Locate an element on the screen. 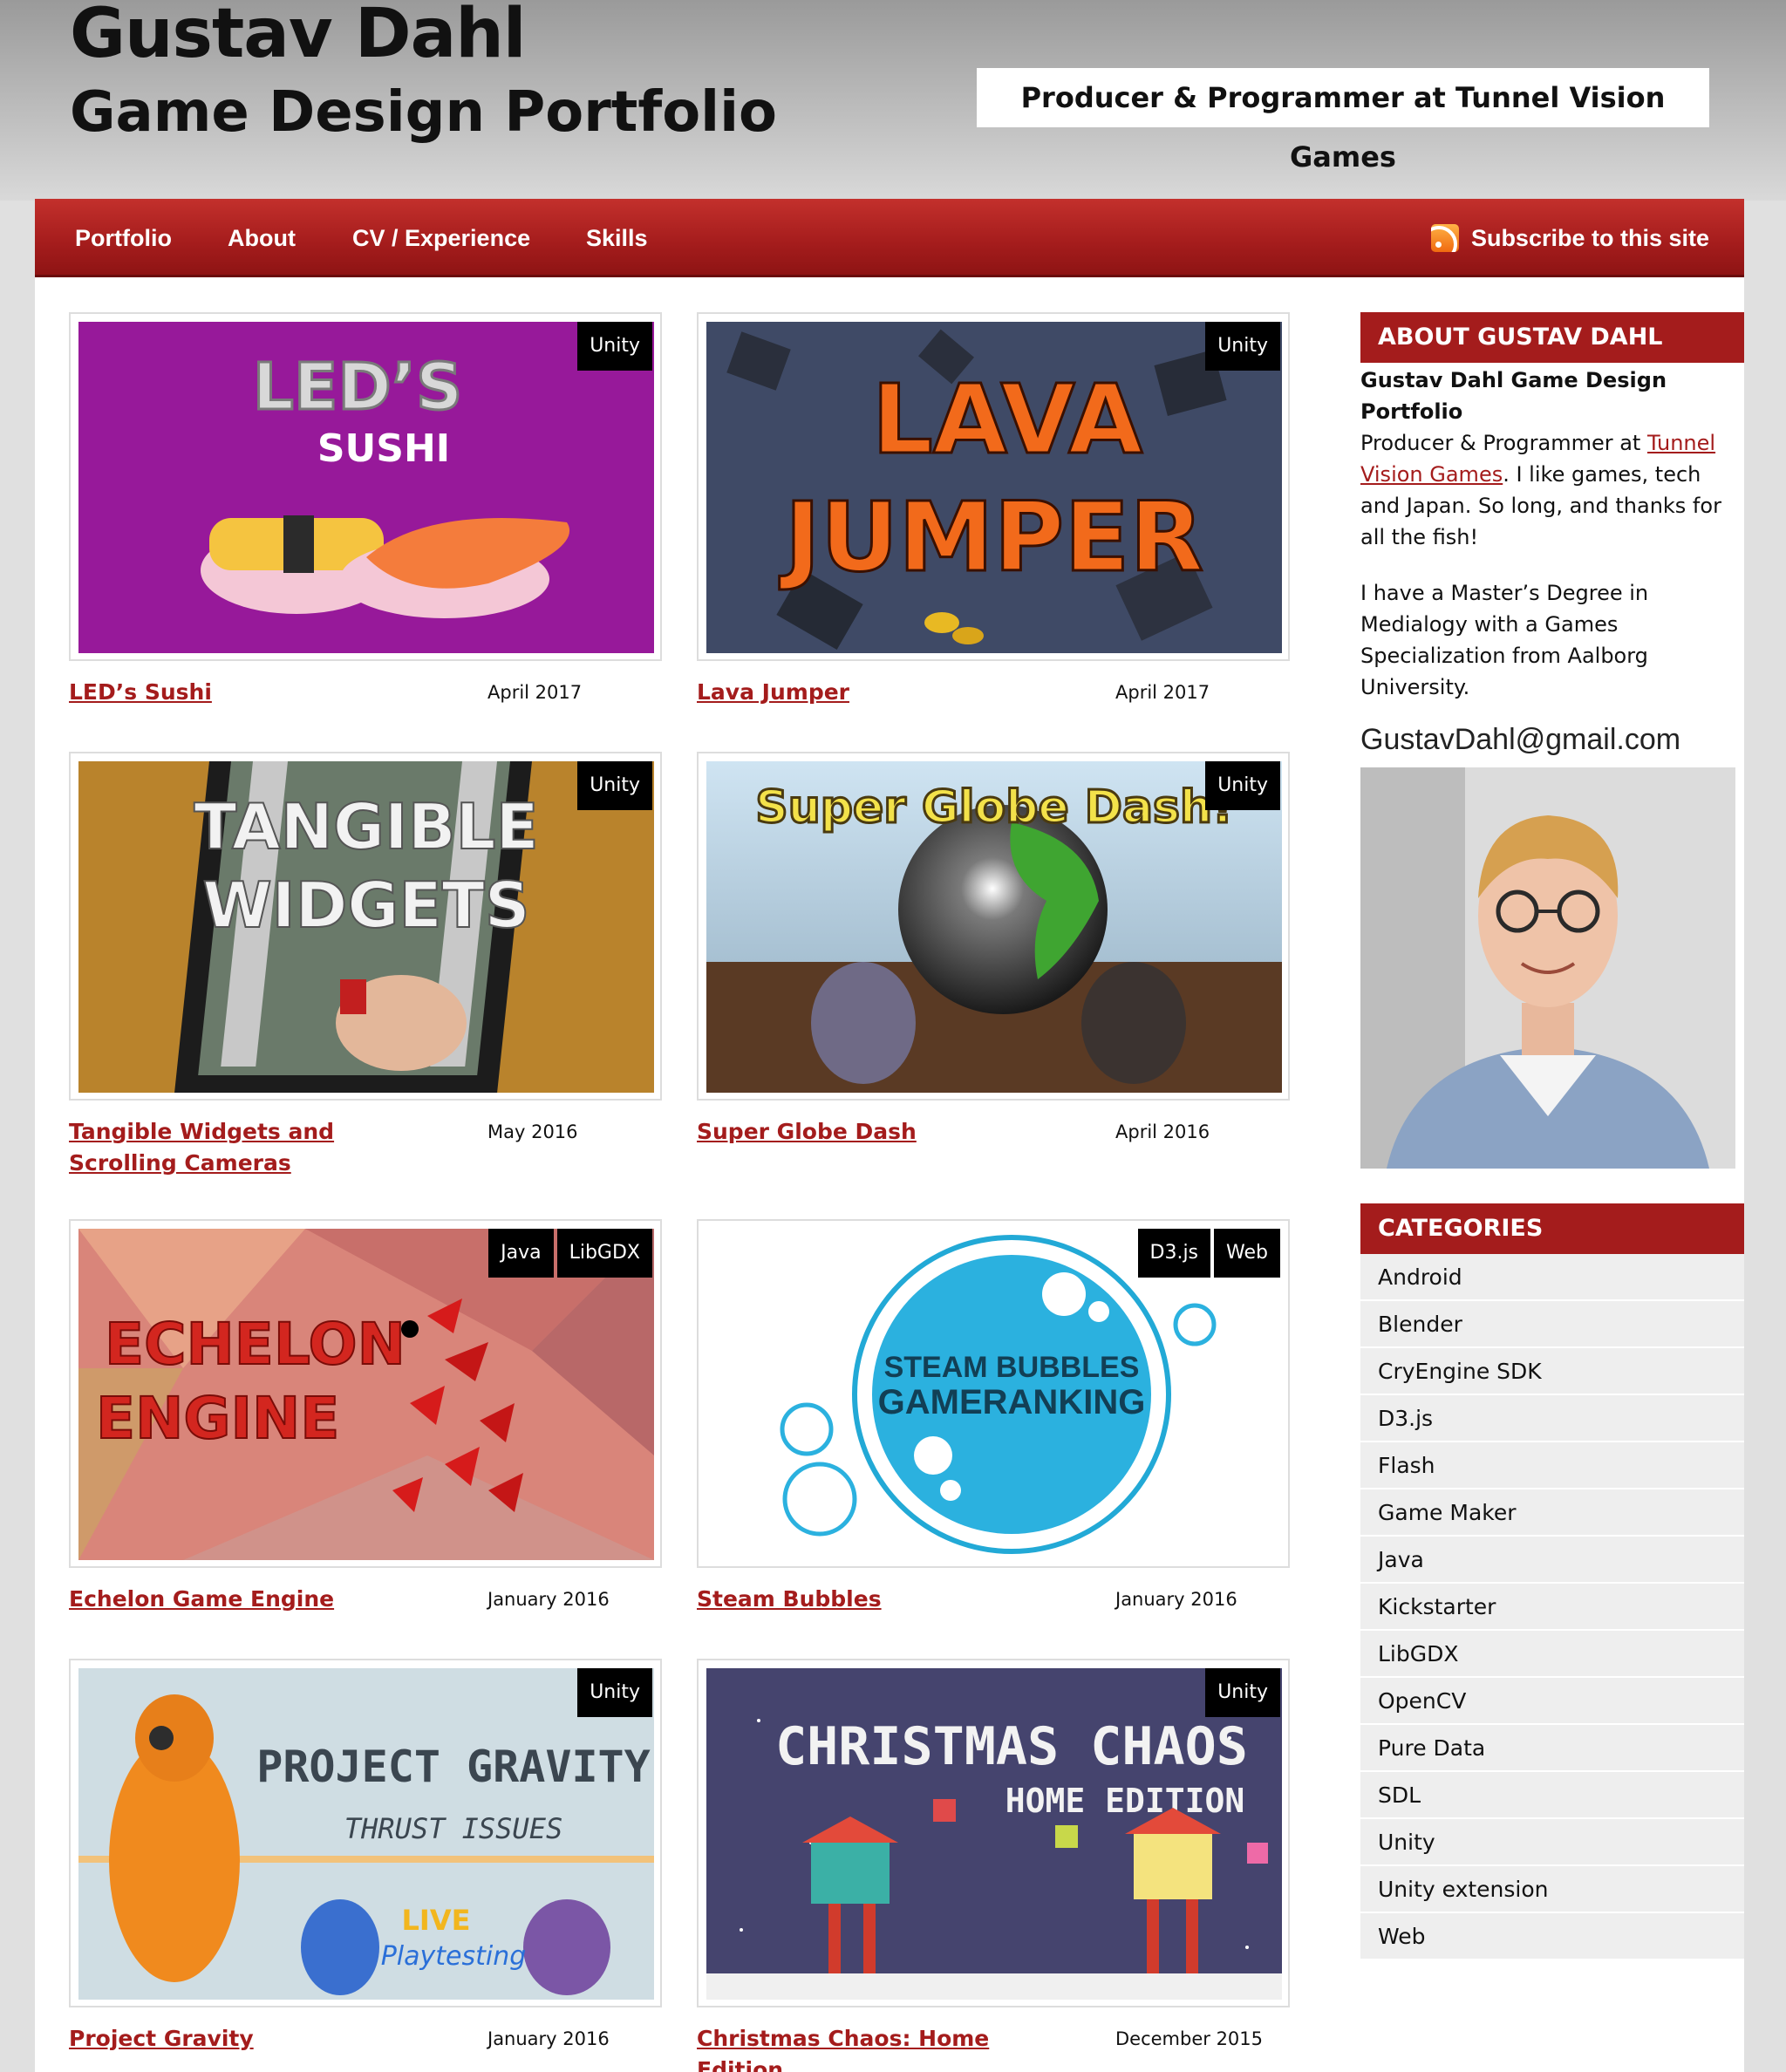 The width and height of the screenshot is (1786, 2072). nav-item-cv: CV / Experience is located at coordinates (441, 238).